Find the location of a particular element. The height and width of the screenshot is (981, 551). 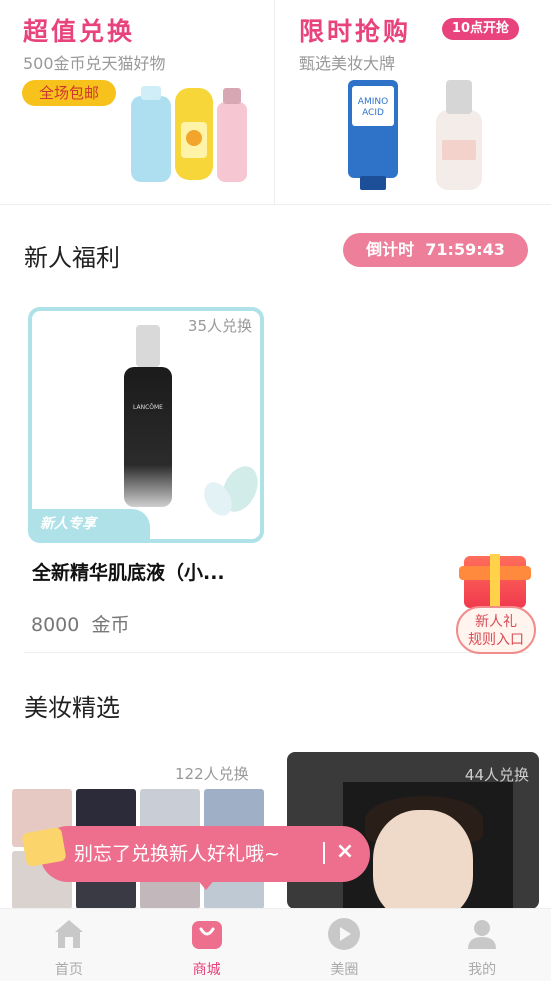

nav-label: 美圈 is located at coordinates (344, 970).